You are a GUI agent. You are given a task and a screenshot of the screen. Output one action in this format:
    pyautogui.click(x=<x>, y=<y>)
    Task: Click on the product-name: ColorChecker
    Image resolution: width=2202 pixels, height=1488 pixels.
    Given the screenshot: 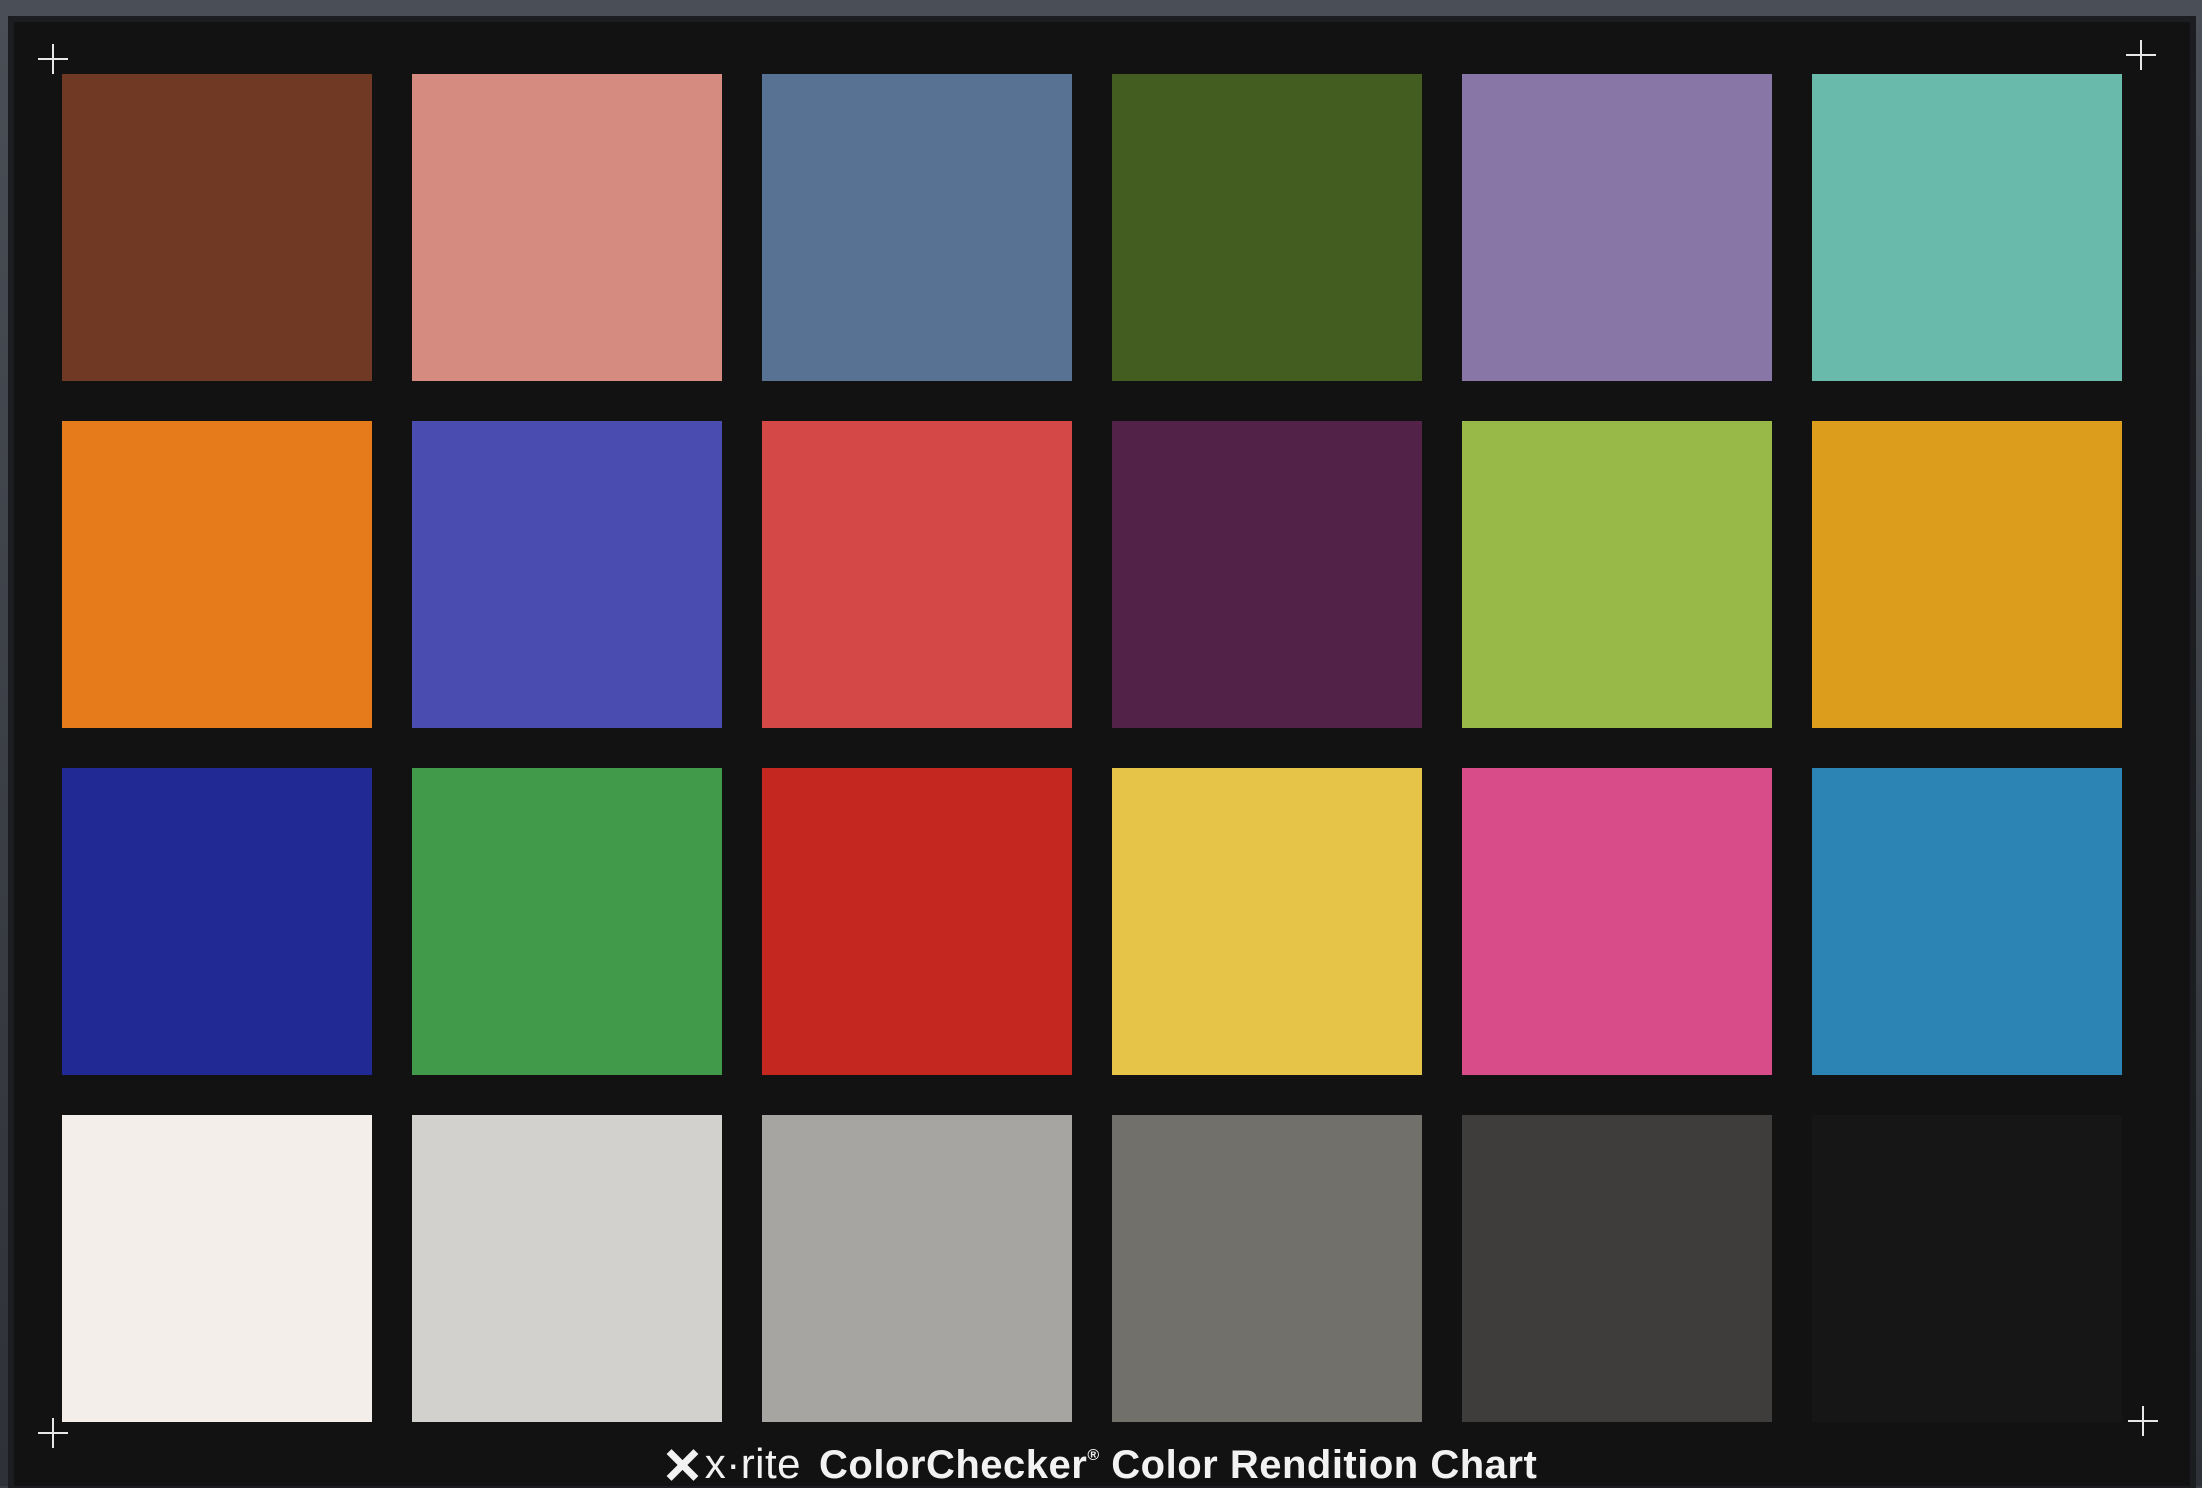 What is the action you would take?
    pyautogui.click(x=953, y=1465)
    